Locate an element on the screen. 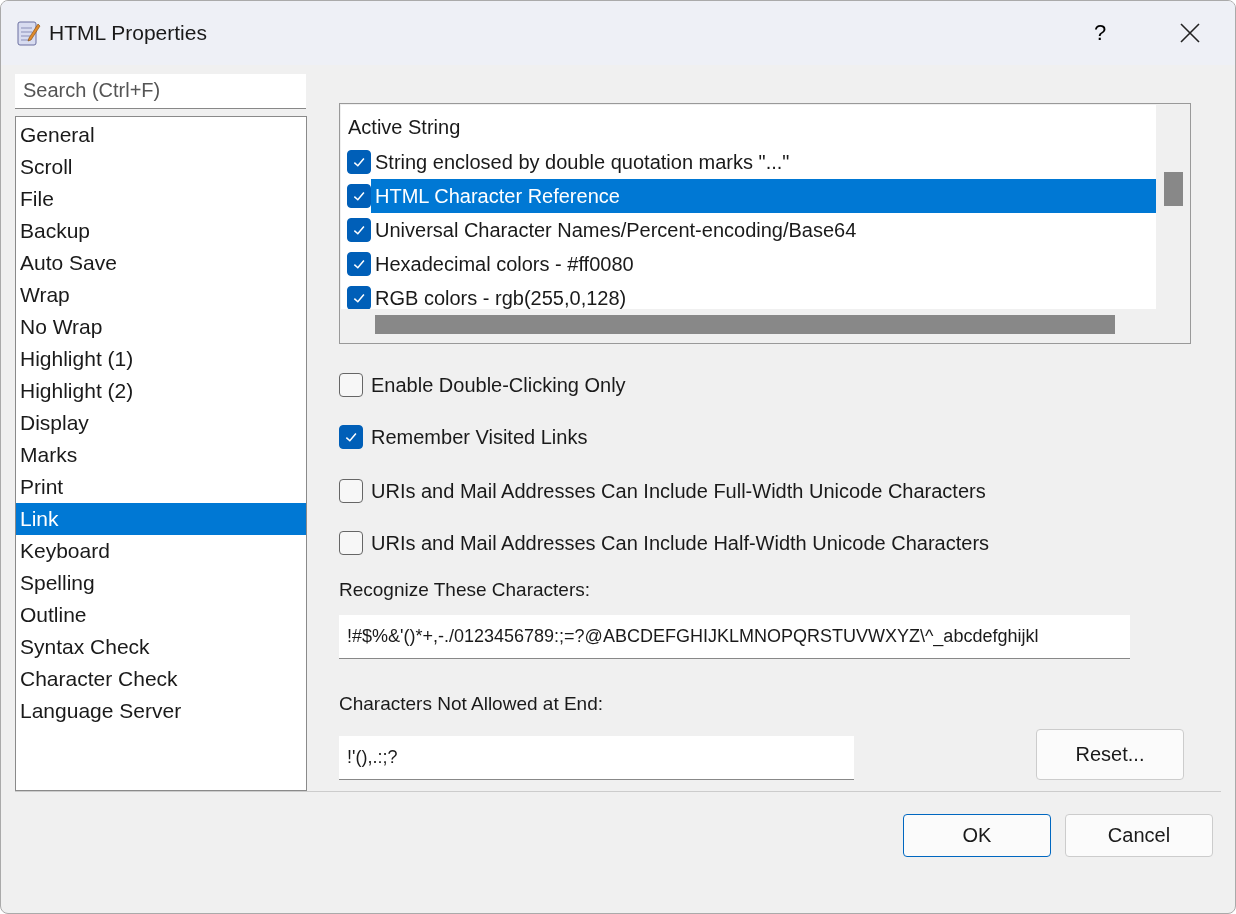  checkbox-label: Enable Double-Clicking Only is located at coordinates (498, 385).